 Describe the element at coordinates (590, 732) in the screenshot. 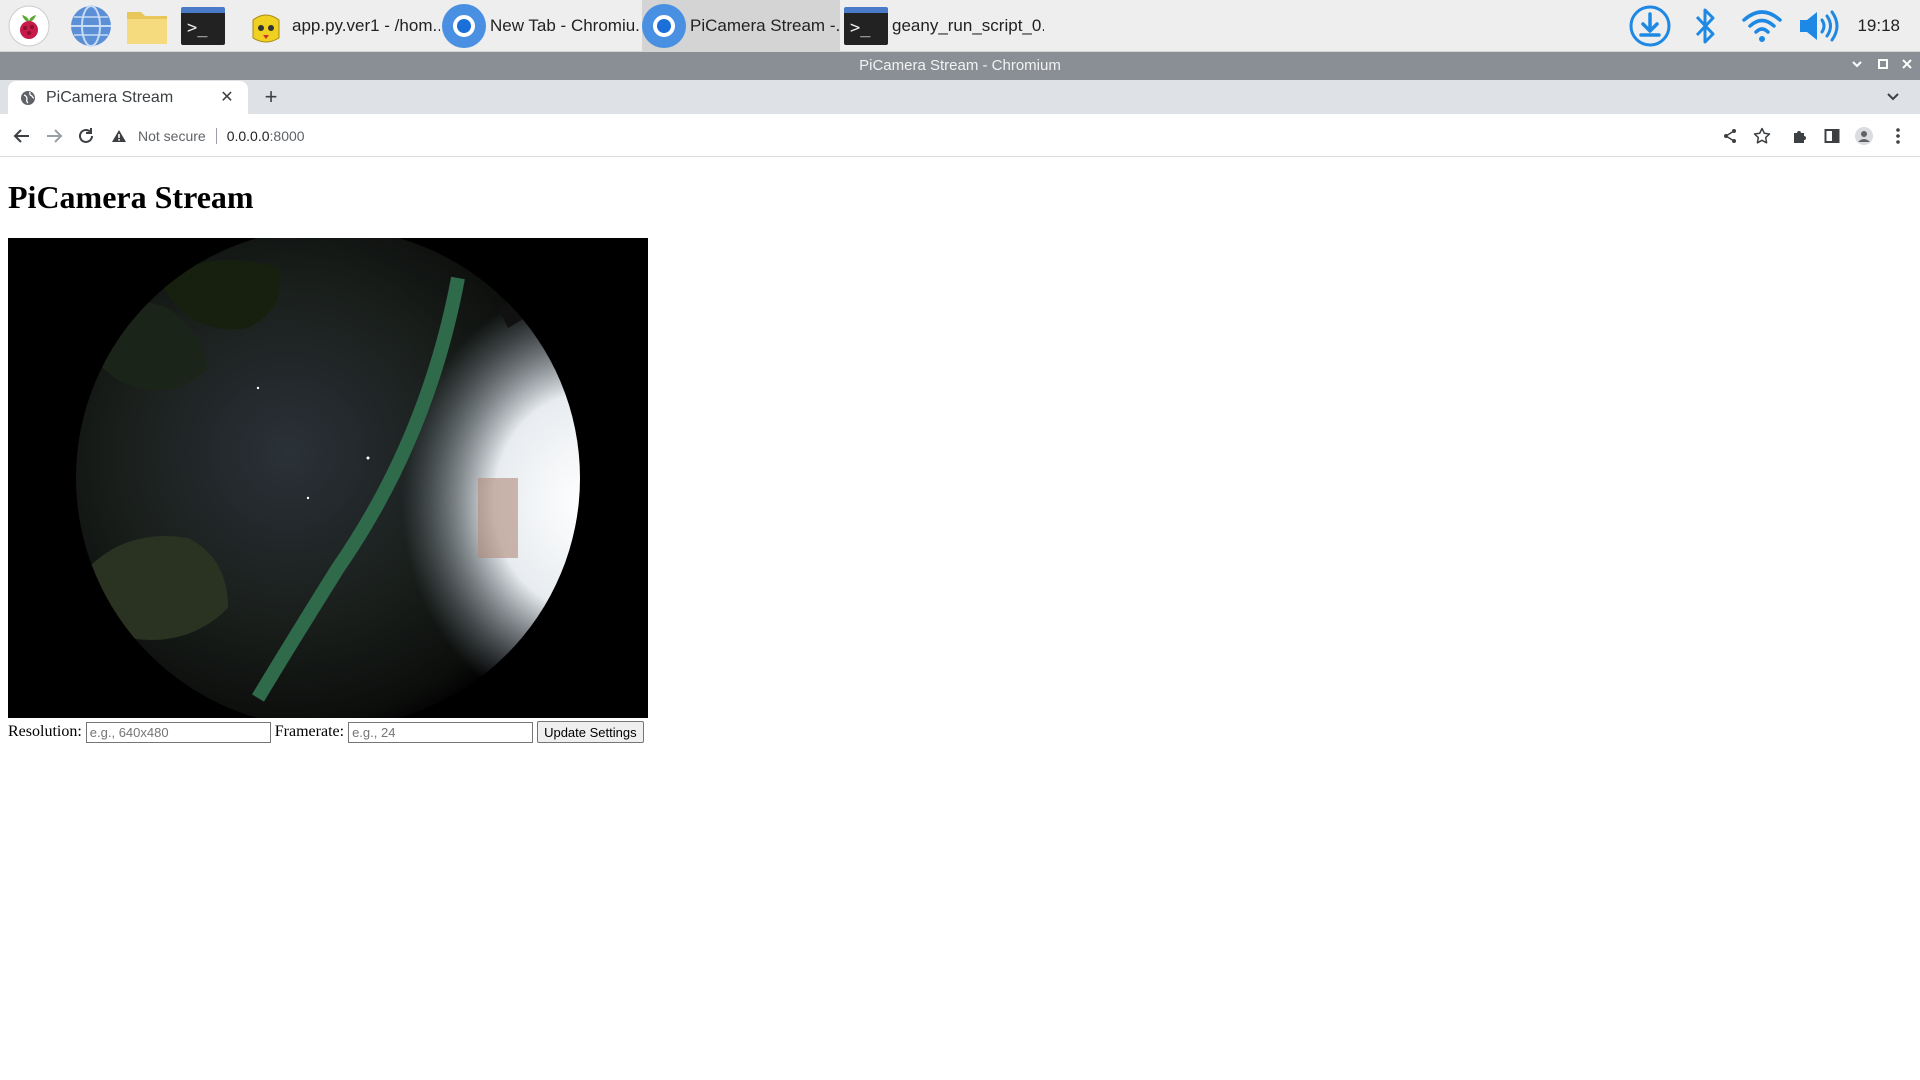

I see `update-settings-button: Update Settings` at that location.